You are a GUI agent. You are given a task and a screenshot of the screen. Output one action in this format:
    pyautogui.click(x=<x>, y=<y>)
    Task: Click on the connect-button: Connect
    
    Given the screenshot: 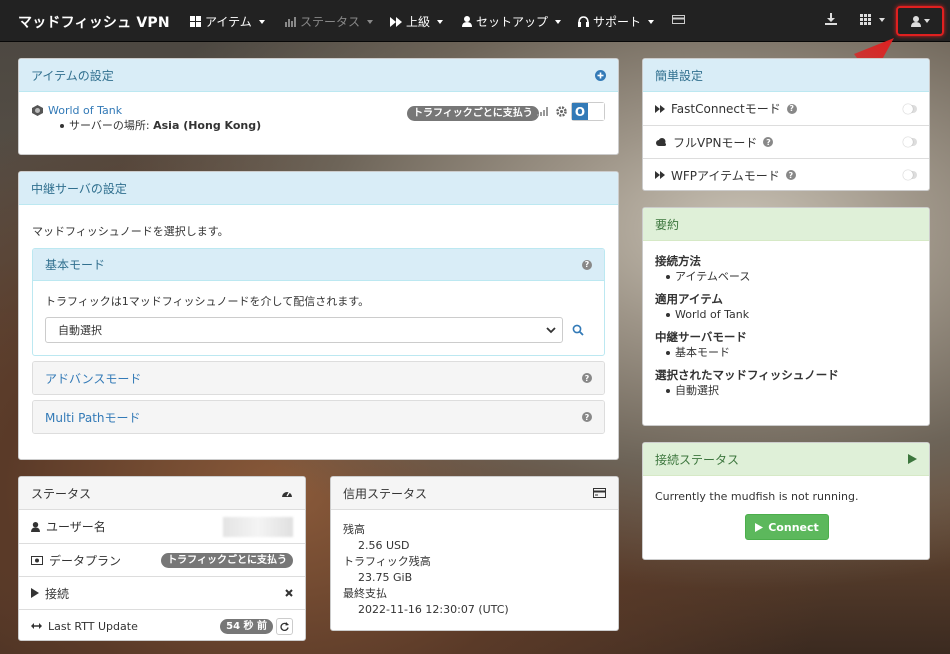 What is the action you would take?
    pyautogui.click(x=787, y=527)
    